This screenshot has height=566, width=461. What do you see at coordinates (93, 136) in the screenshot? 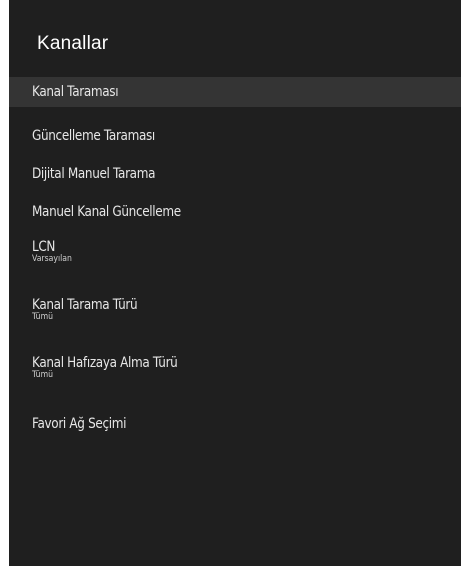
I see `menu-item-label: Güncelleme Taraması` at bounding box center [93, 136].